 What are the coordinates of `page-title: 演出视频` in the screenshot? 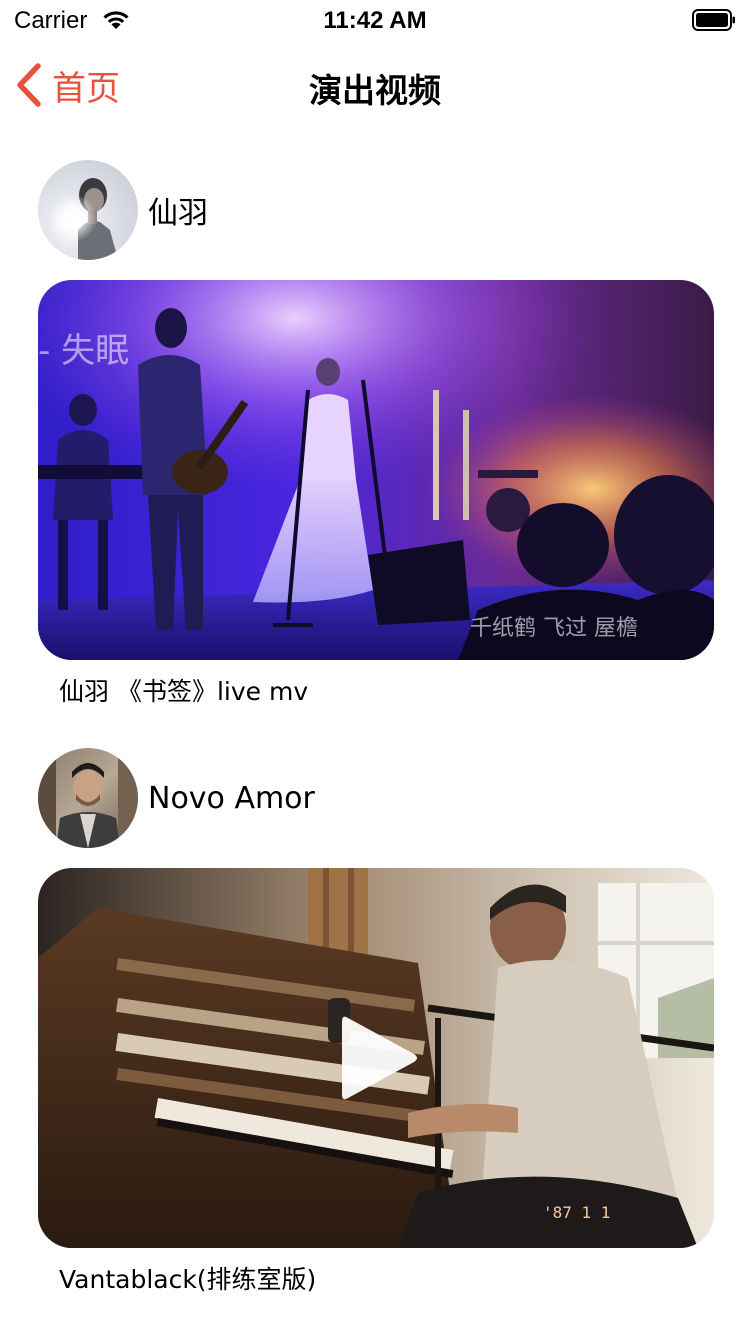 It's located at (375, 90).